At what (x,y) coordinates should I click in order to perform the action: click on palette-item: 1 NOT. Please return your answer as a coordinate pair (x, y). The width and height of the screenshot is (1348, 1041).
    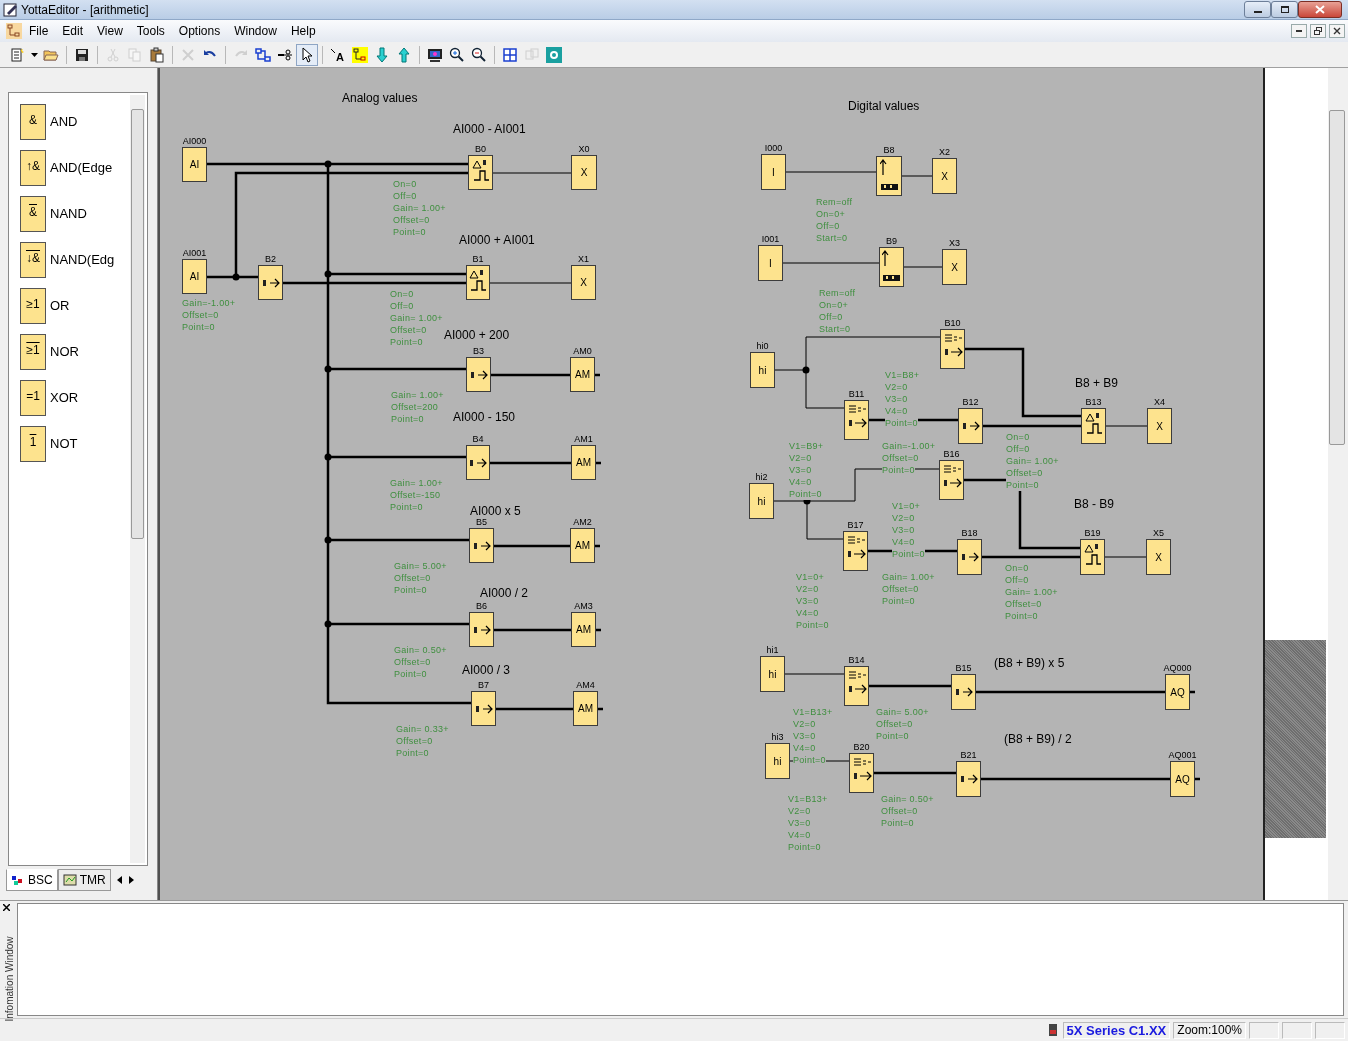
    Looking at the image, I should click on (68, 444).